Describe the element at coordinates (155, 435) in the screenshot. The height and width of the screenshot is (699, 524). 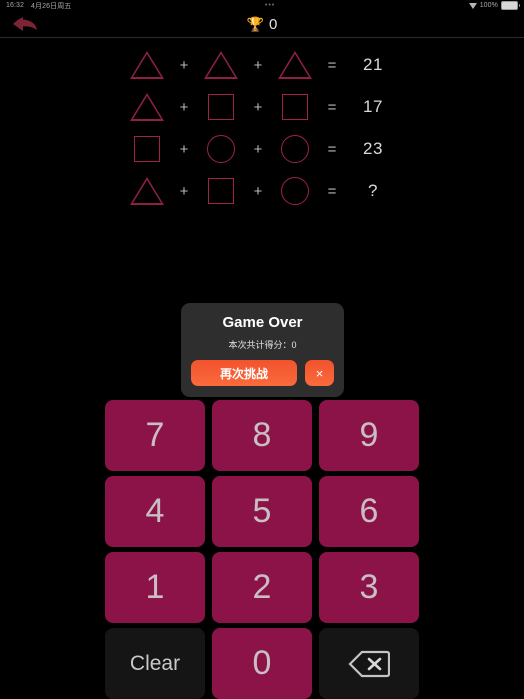
I see `key-7: 7` at that location.